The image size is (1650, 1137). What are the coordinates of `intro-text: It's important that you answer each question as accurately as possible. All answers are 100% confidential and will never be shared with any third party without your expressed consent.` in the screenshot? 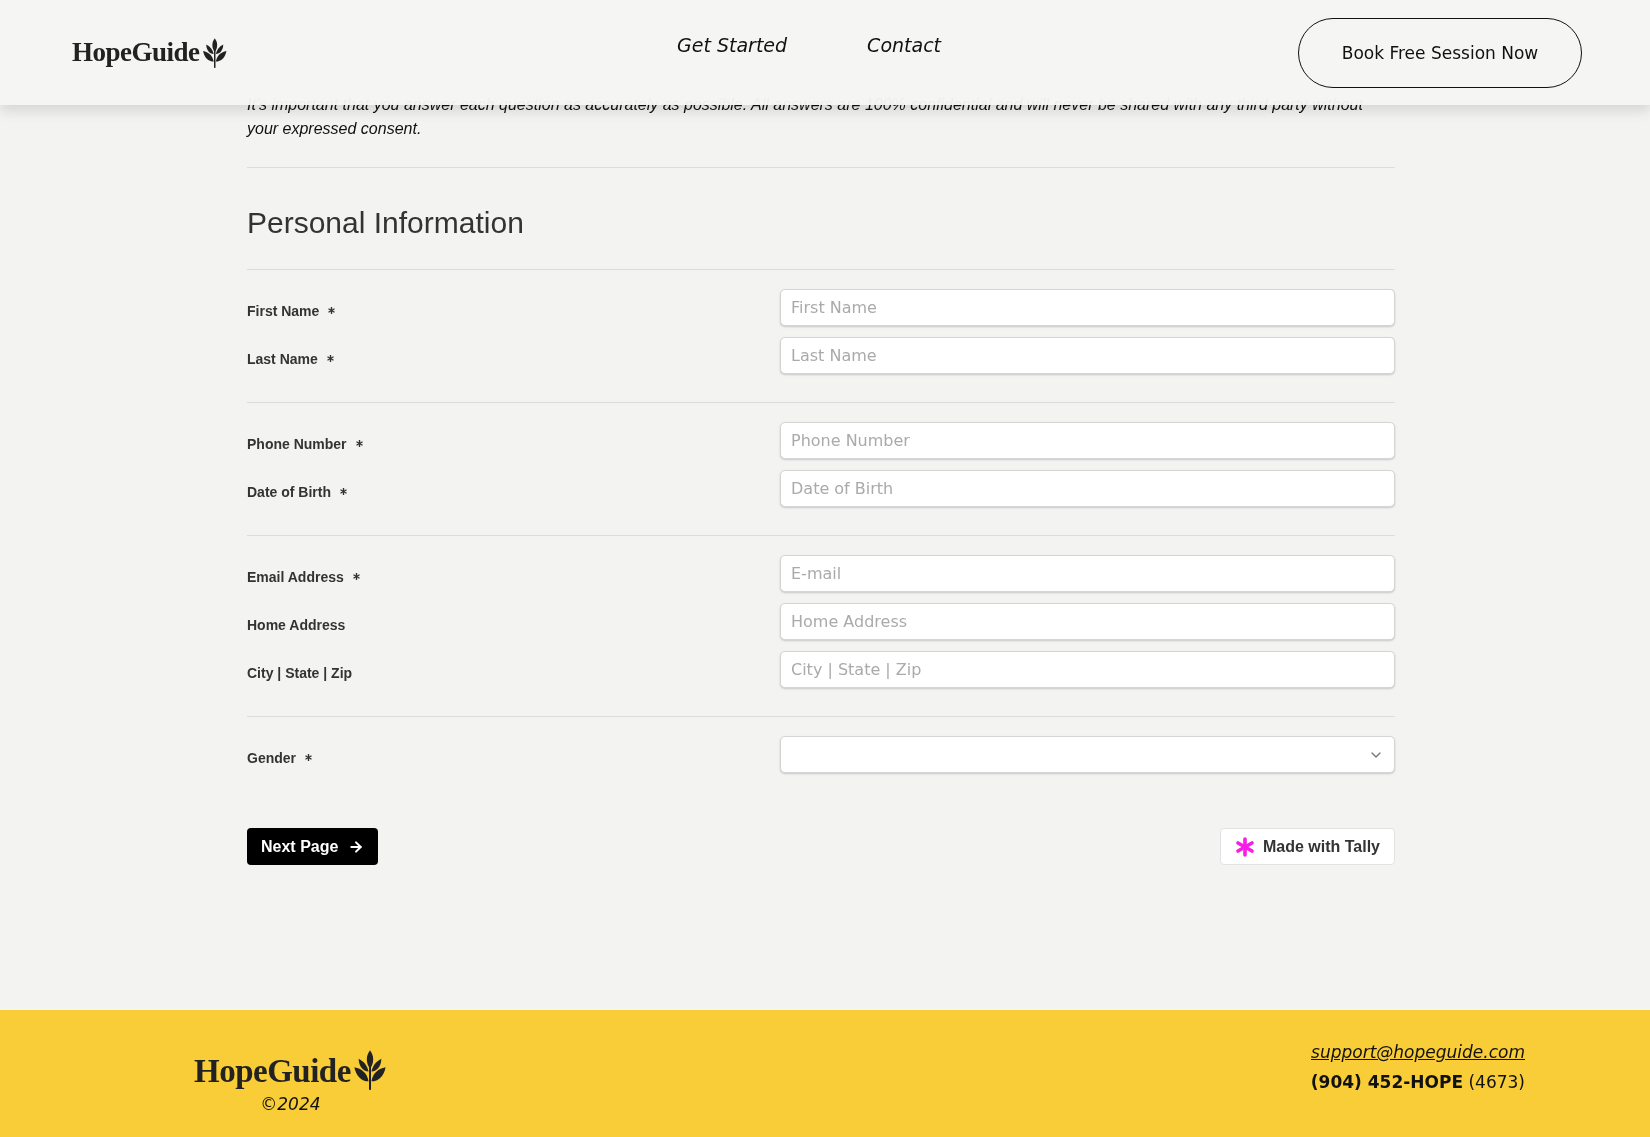 It's located at (806, 117).